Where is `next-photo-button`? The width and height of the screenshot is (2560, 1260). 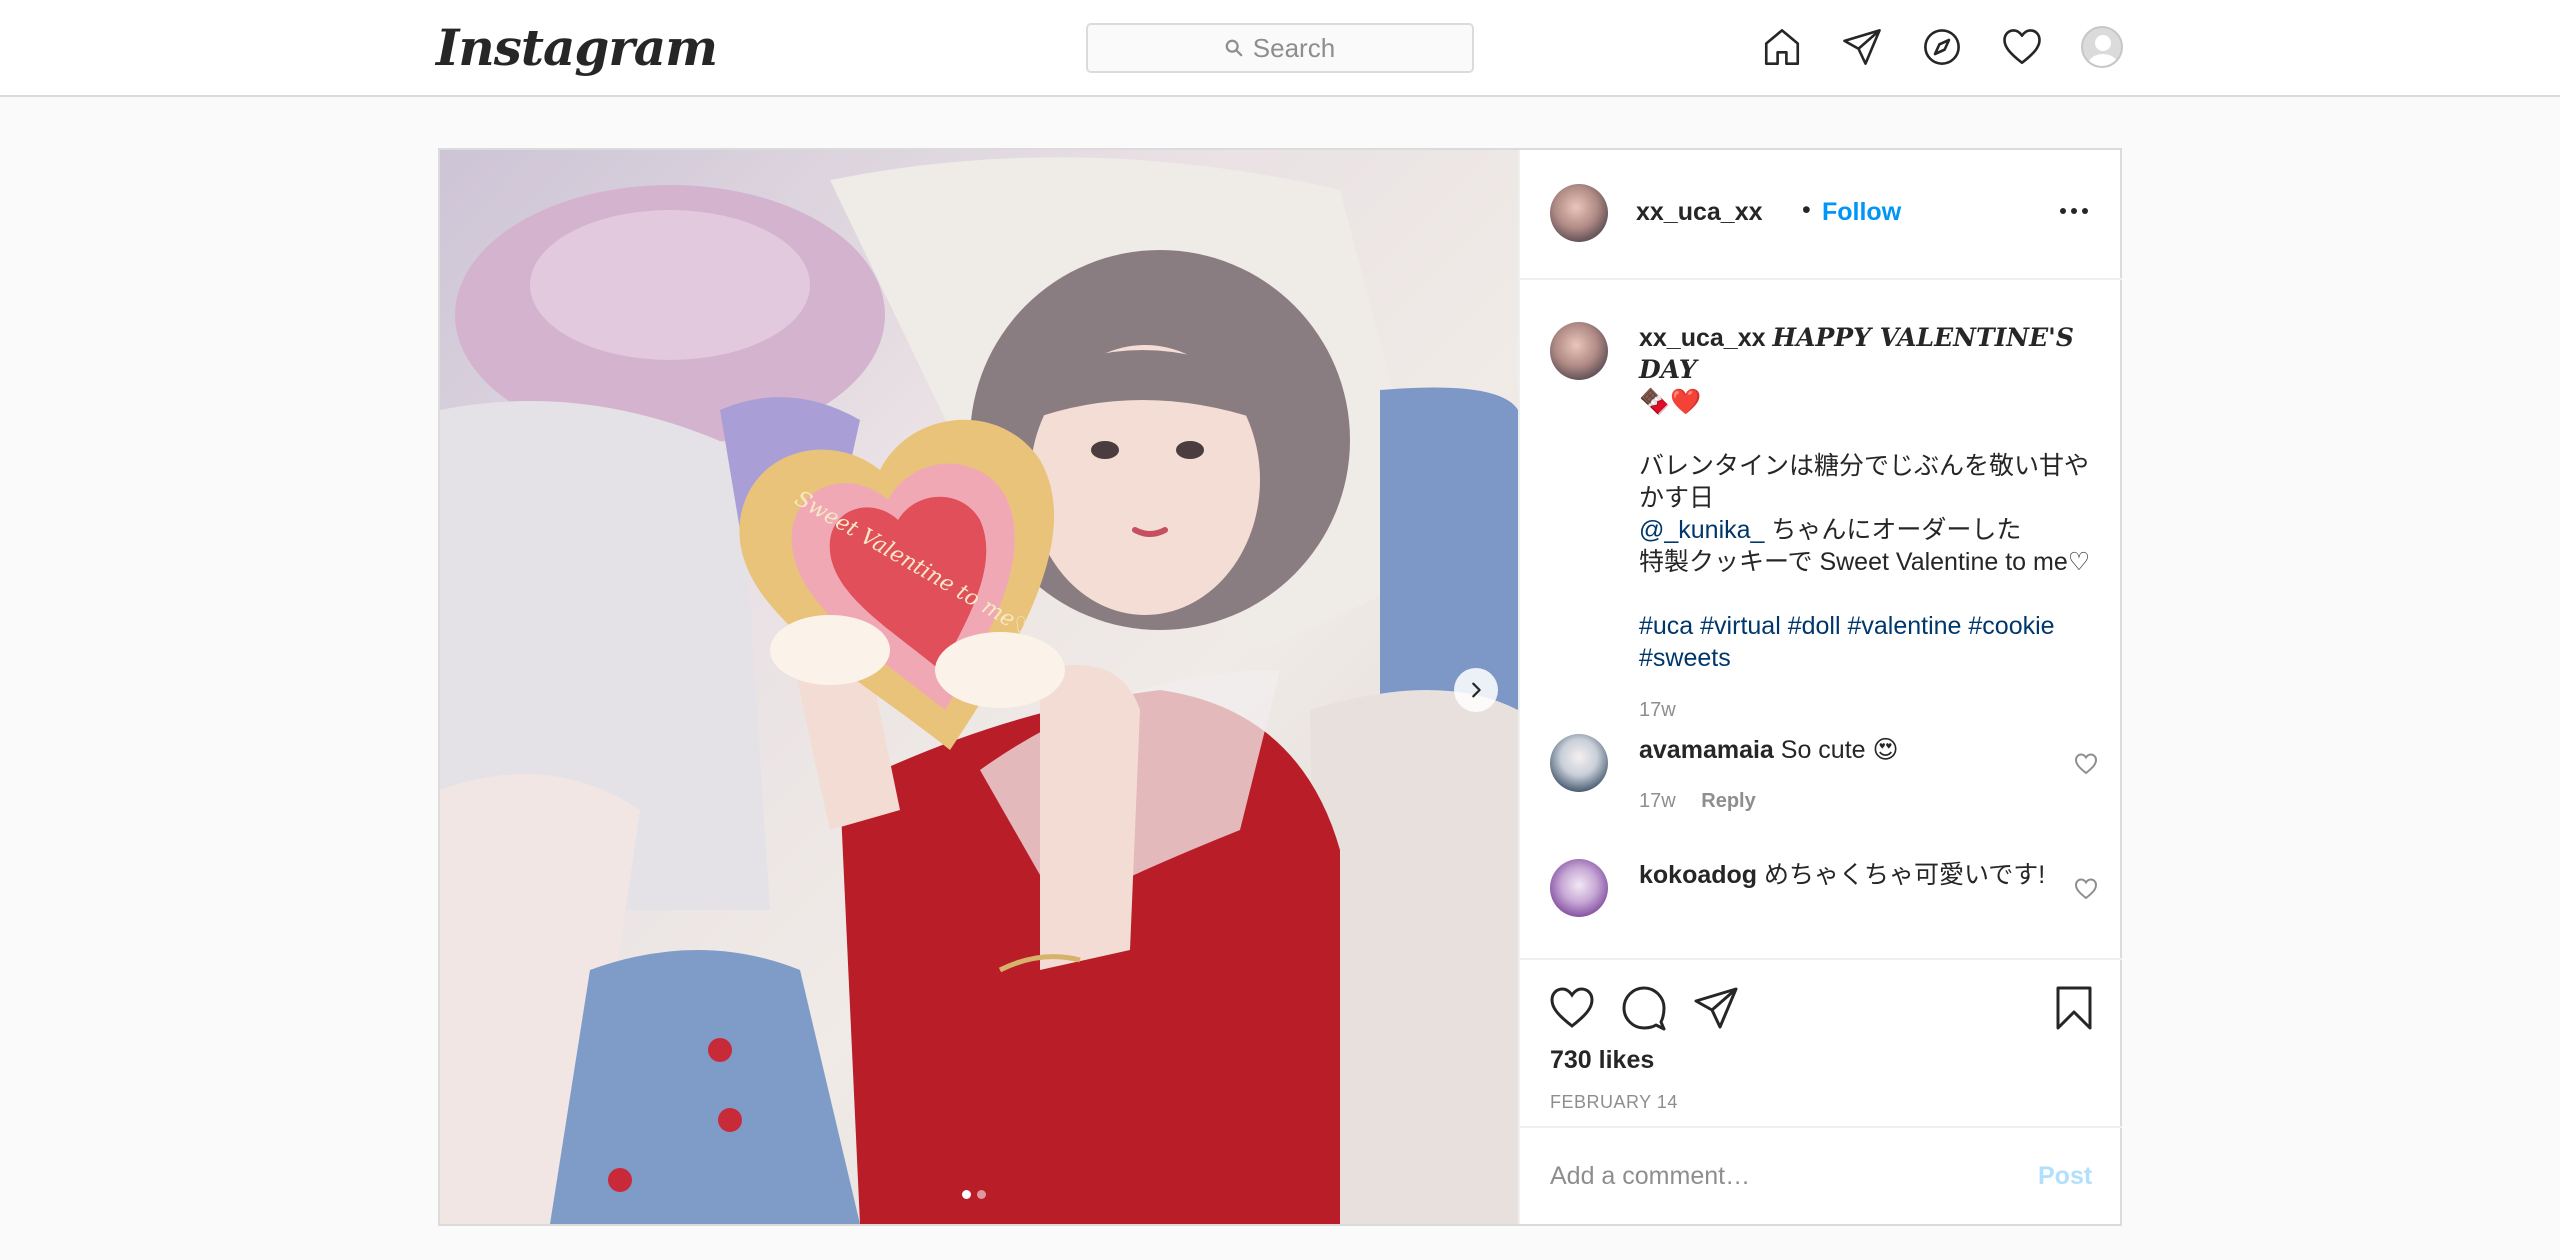
next-photo-button is located at coordinates (1476, 690).